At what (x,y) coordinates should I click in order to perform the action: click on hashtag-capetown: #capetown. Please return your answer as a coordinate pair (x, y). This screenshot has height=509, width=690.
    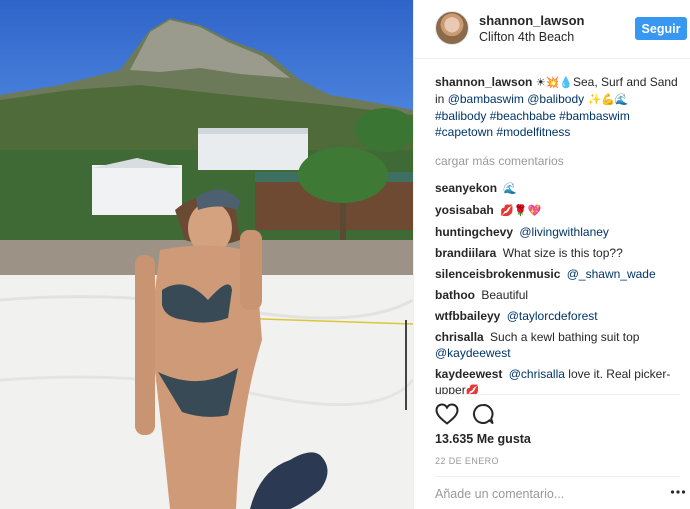
    Looking at the image, I should click on (464, 132).